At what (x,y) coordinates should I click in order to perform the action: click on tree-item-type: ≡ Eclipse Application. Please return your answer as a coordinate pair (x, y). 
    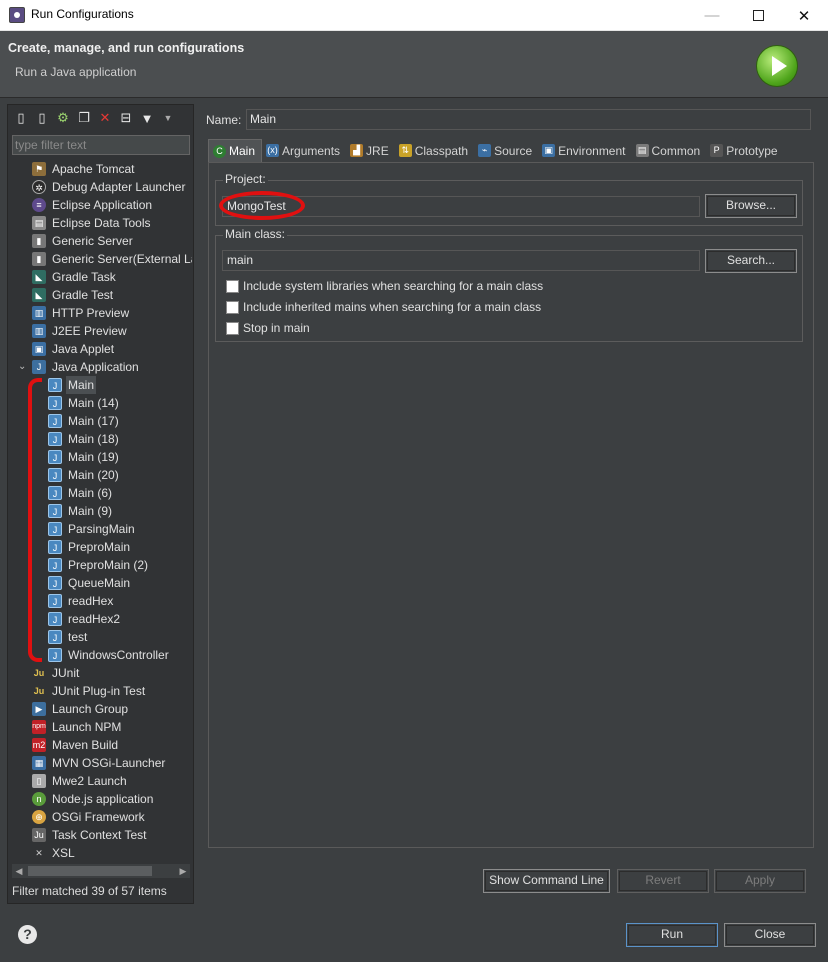
    Looking at the image, I should click on (102, 205).